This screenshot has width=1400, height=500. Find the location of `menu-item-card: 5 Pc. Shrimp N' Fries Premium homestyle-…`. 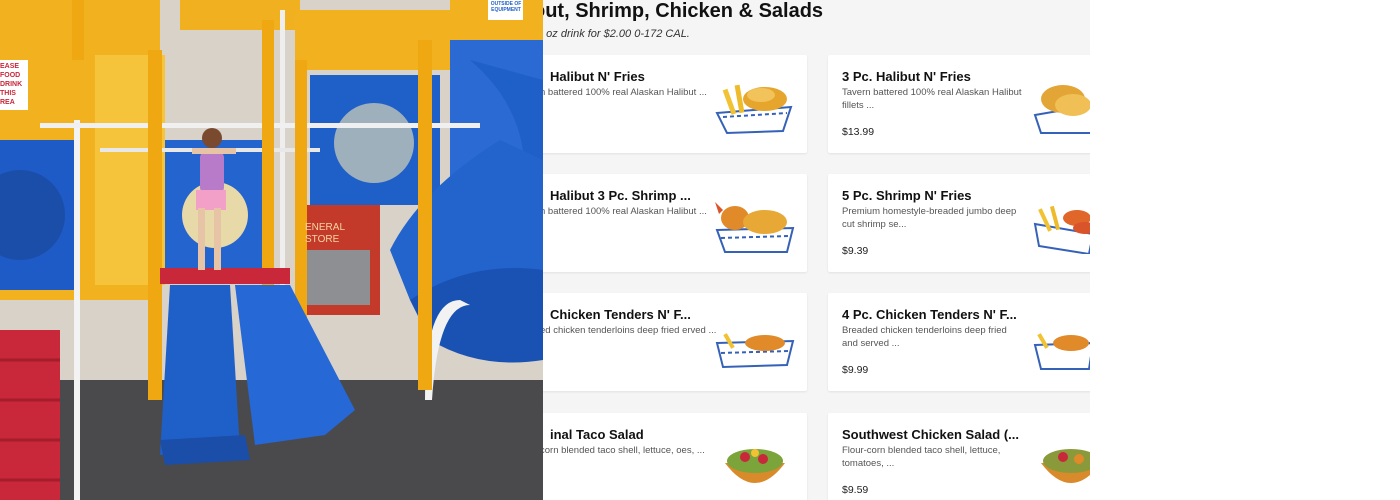

menu-item-card: 5 Pc. Shrimp N' Fries Premium homestyle-… is located at coordinates (959, 223).